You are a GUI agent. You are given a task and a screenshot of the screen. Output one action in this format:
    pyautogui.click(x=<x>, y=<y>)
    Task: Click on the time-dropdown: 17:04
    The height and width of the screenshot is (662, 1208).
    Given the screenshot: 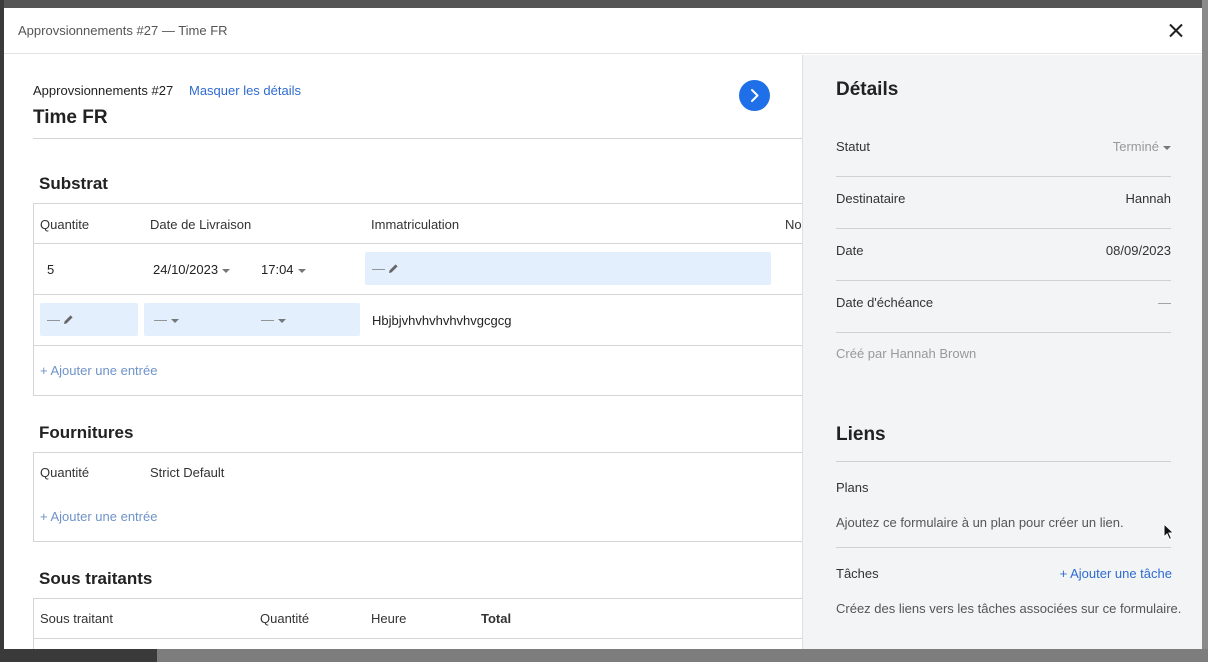 What is the action you would take?
    pyautogui.click(x=283, y=269)
    